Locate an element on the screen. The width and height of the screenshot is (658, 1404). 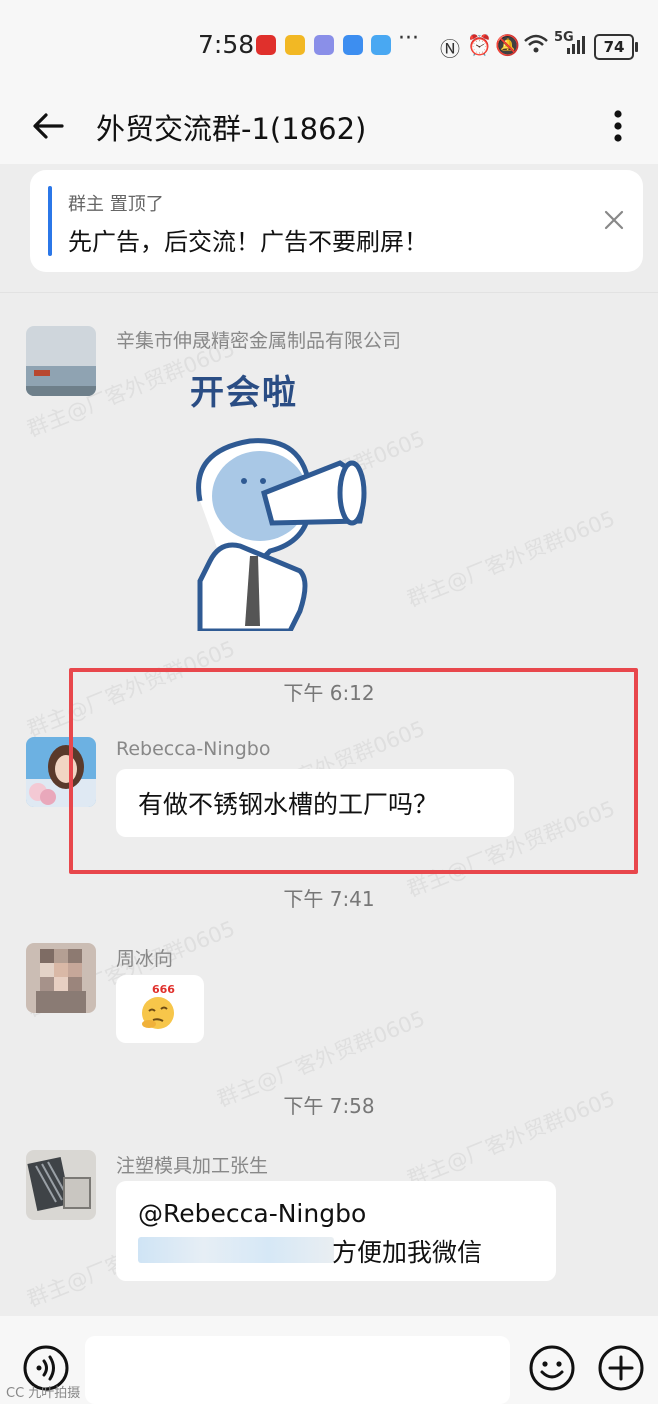
message-text: 方便加我微信 is located at coordinates (407, 1252).